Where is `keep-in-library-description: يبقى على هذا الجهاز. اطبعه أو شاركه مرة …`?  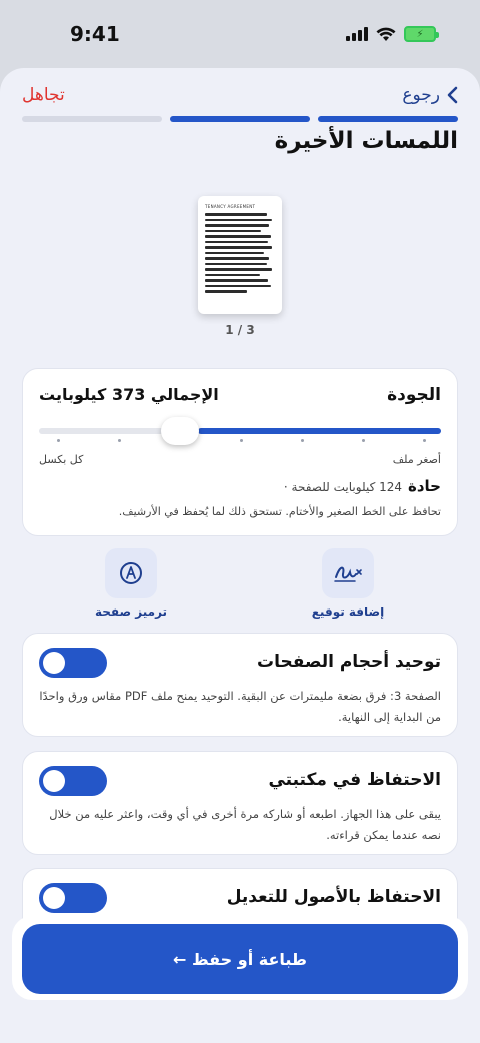
keep-in-library-description: يبقى على هذا الجهاز. اطبعه أو شاركه مرة … is located at coordinates (245, 824).